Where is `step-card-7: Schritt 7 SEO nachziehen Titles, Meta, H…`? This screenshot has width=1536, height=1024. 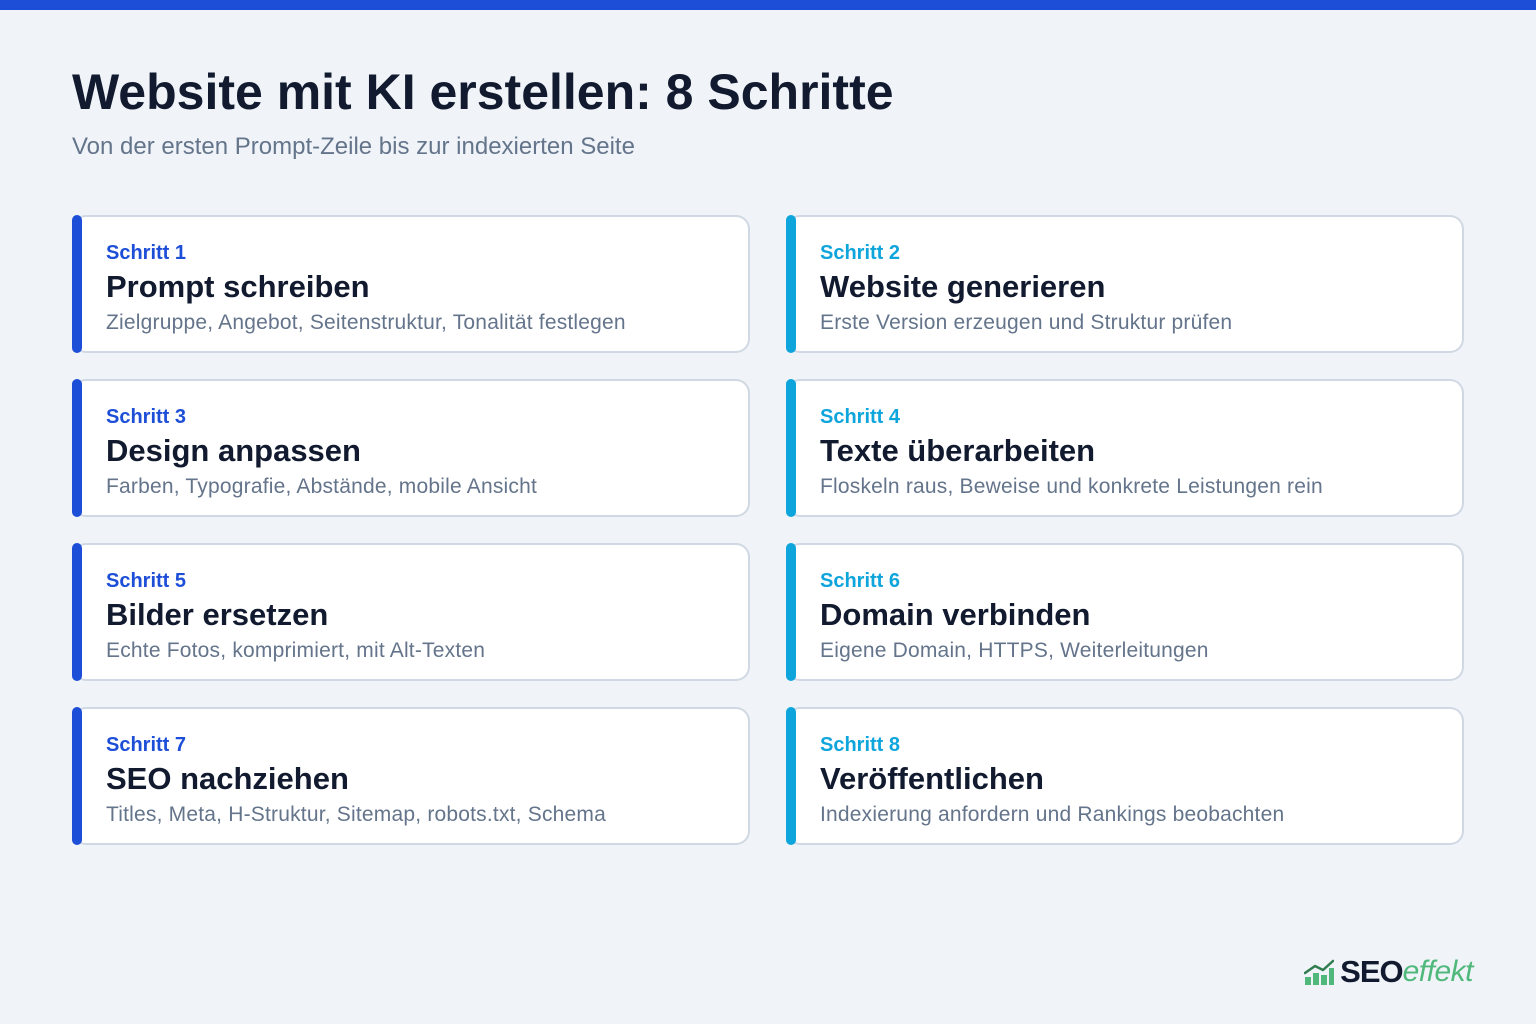 step-card-7: Schritt 7 SEO nachziehen Titles, Meta, H… is located at coordinates (411, 776).